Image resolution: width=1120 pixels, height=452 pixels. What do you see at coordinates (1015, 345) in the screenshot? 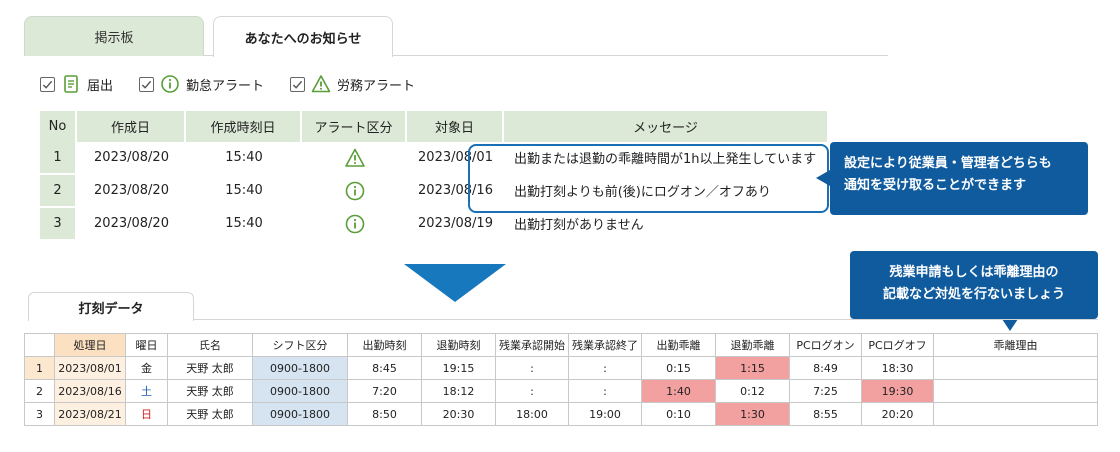
I see `col-header-gap-reason: 乖離理由` at bounding box center [1015, 345].